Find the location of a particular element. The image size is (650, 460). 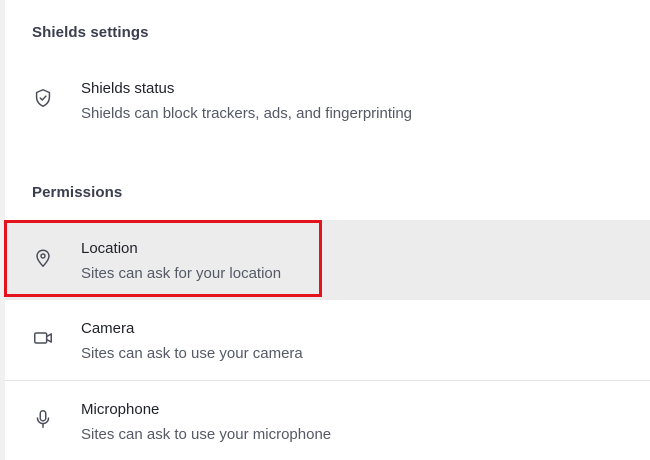

shields-status-label: Shields status is located at coordinates (128, 88).